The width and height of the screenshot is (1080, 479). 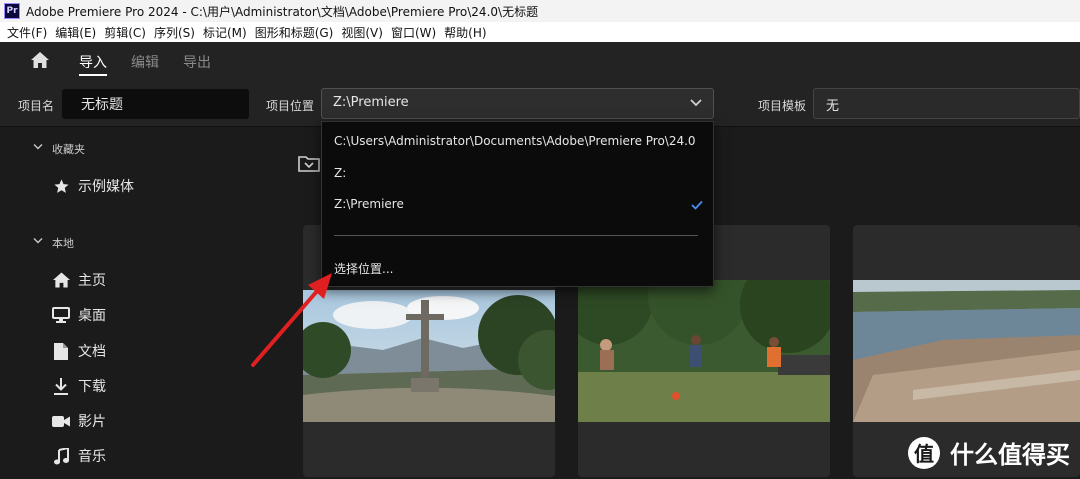 What do you see at coordinates (63, 243) in the screenshot?
I see `local-heading: 本地` at bounding box center [63, 243].